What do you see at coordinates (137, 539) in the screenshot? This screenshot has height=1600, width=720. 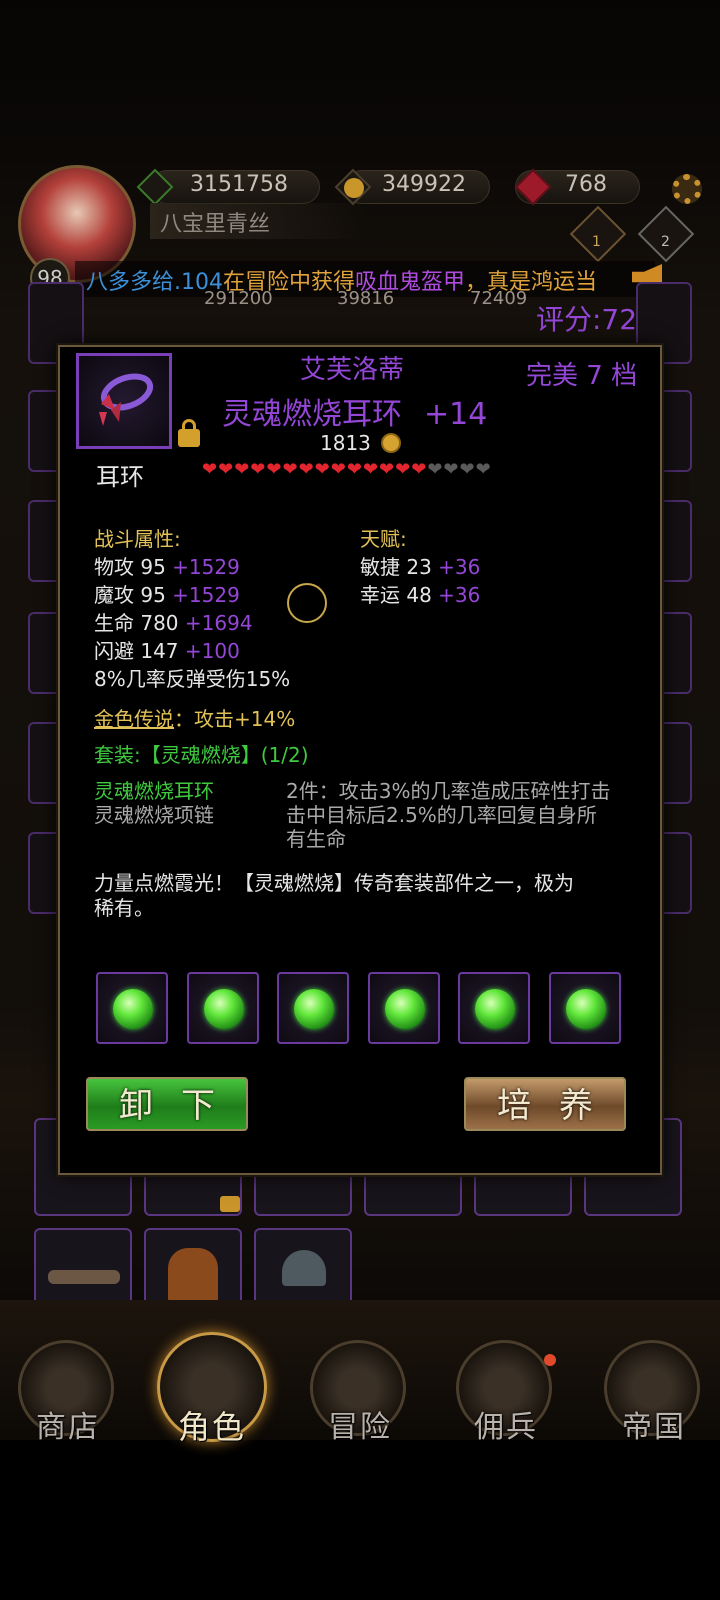 I see `combat-stats-title: 战斗属性:` at bounding box center [137, 539].